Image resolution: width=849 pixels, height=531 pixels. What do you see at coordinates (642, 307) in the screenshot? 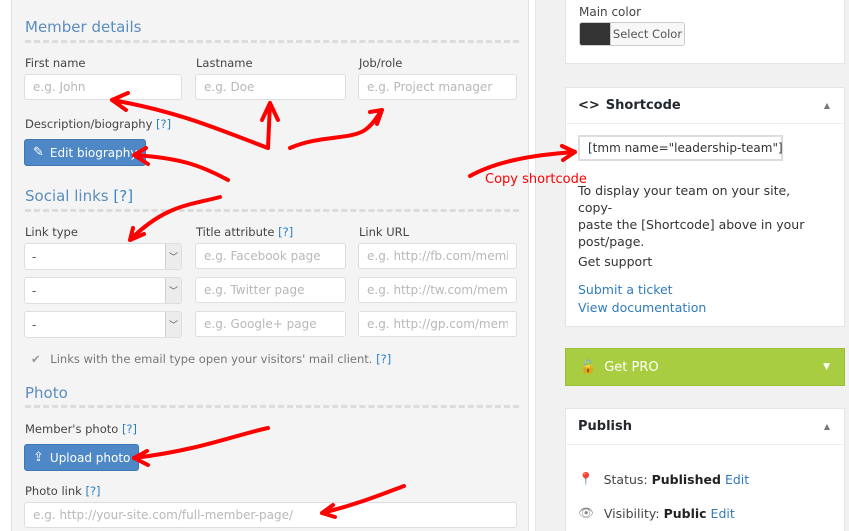
I see `view-documentation-link: View documentation` at bounding box center [642, 307].